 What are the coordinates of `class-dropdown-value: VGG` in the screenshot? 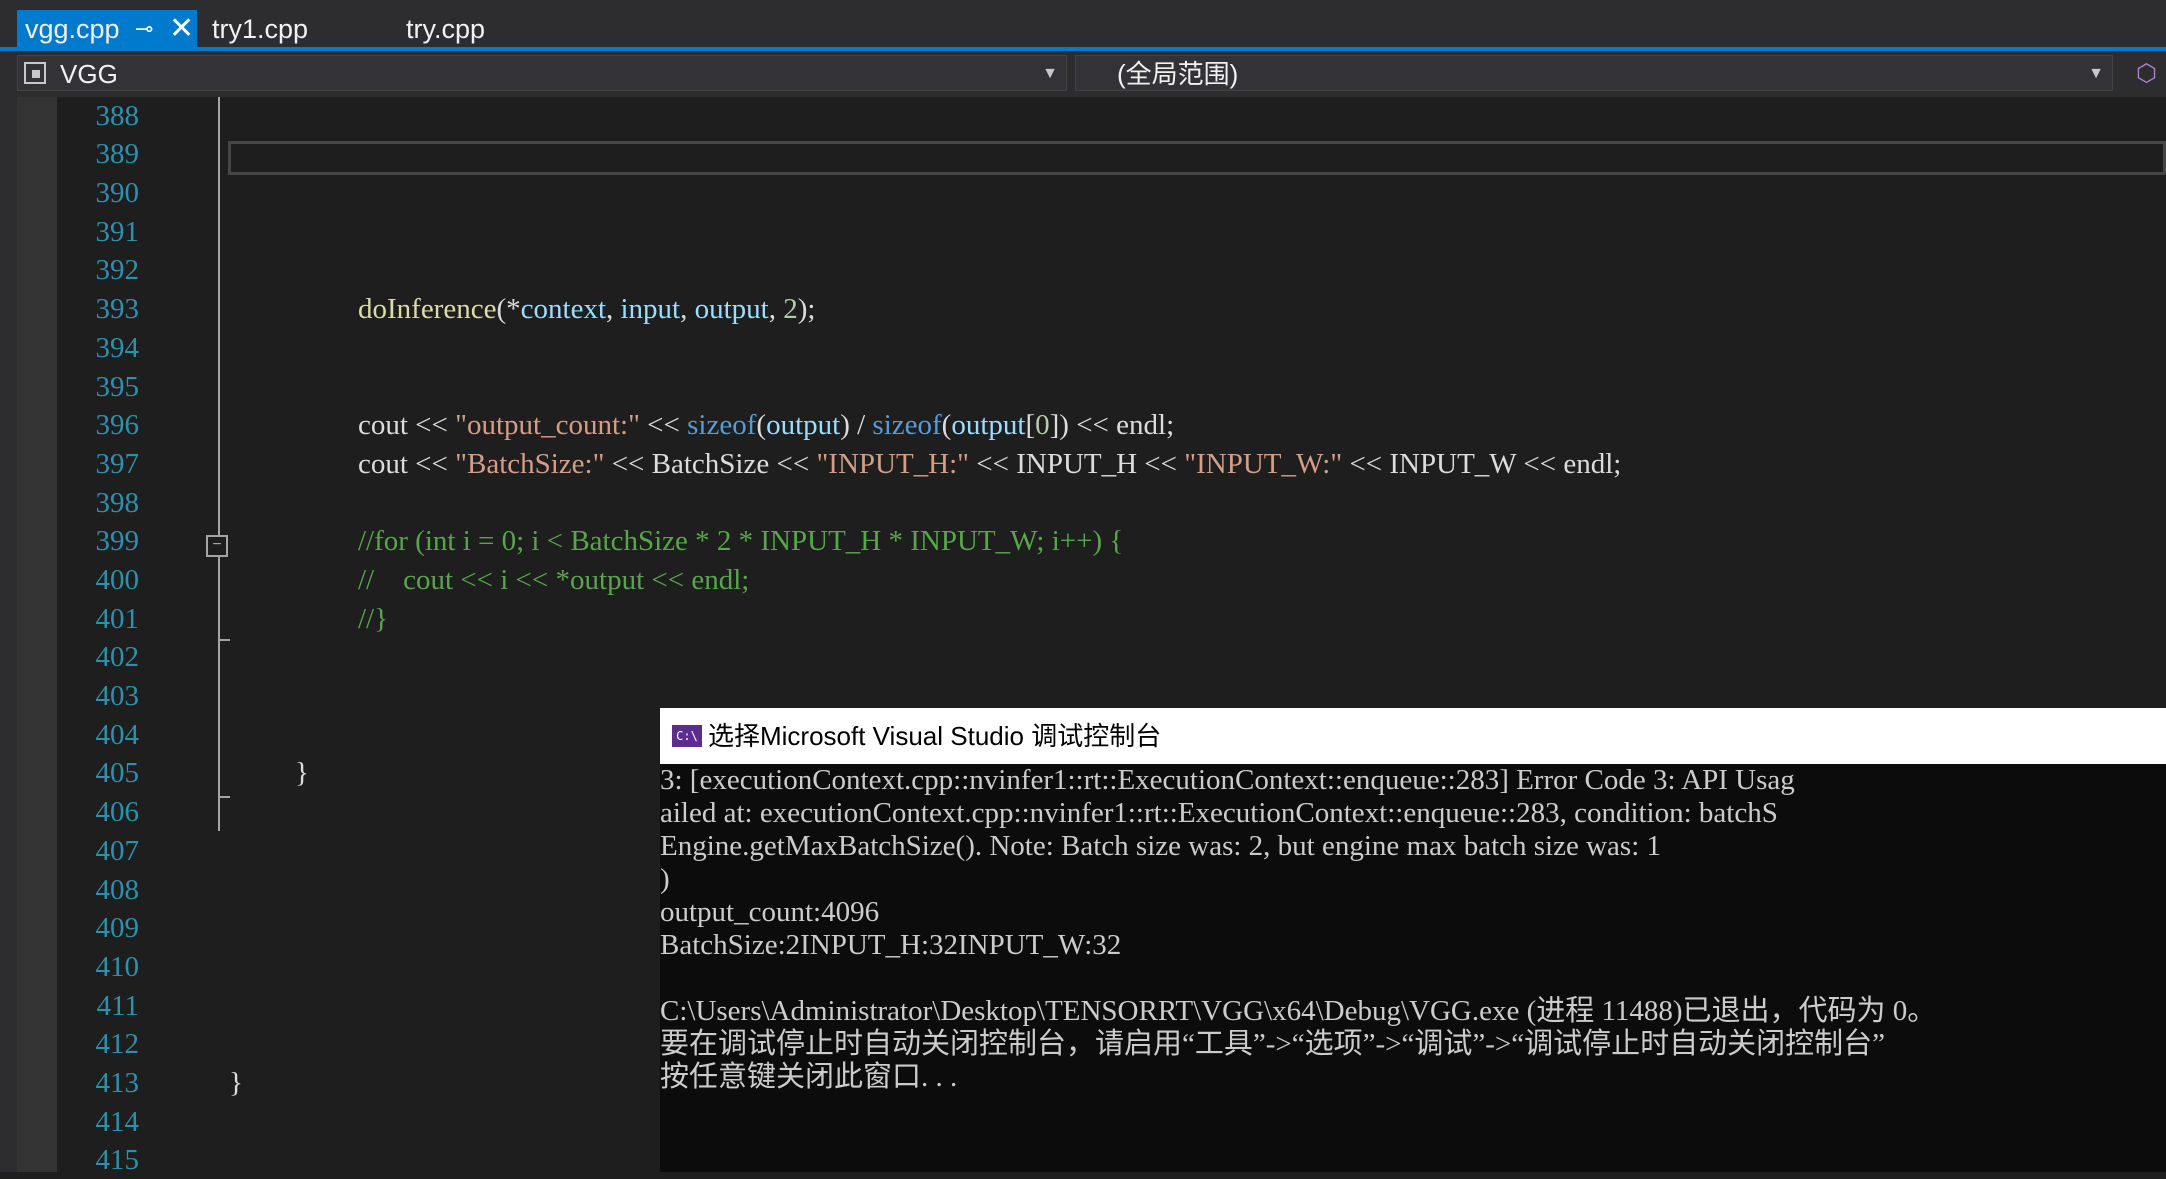 It's located at (89, 74).